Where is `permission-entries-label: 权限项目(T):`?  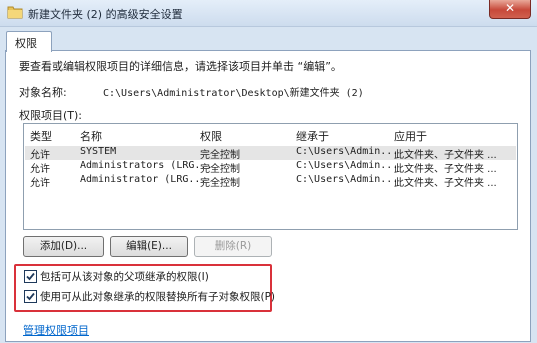
permission-entries-label: 权限项目(T): is located at coordinates (51, 115).